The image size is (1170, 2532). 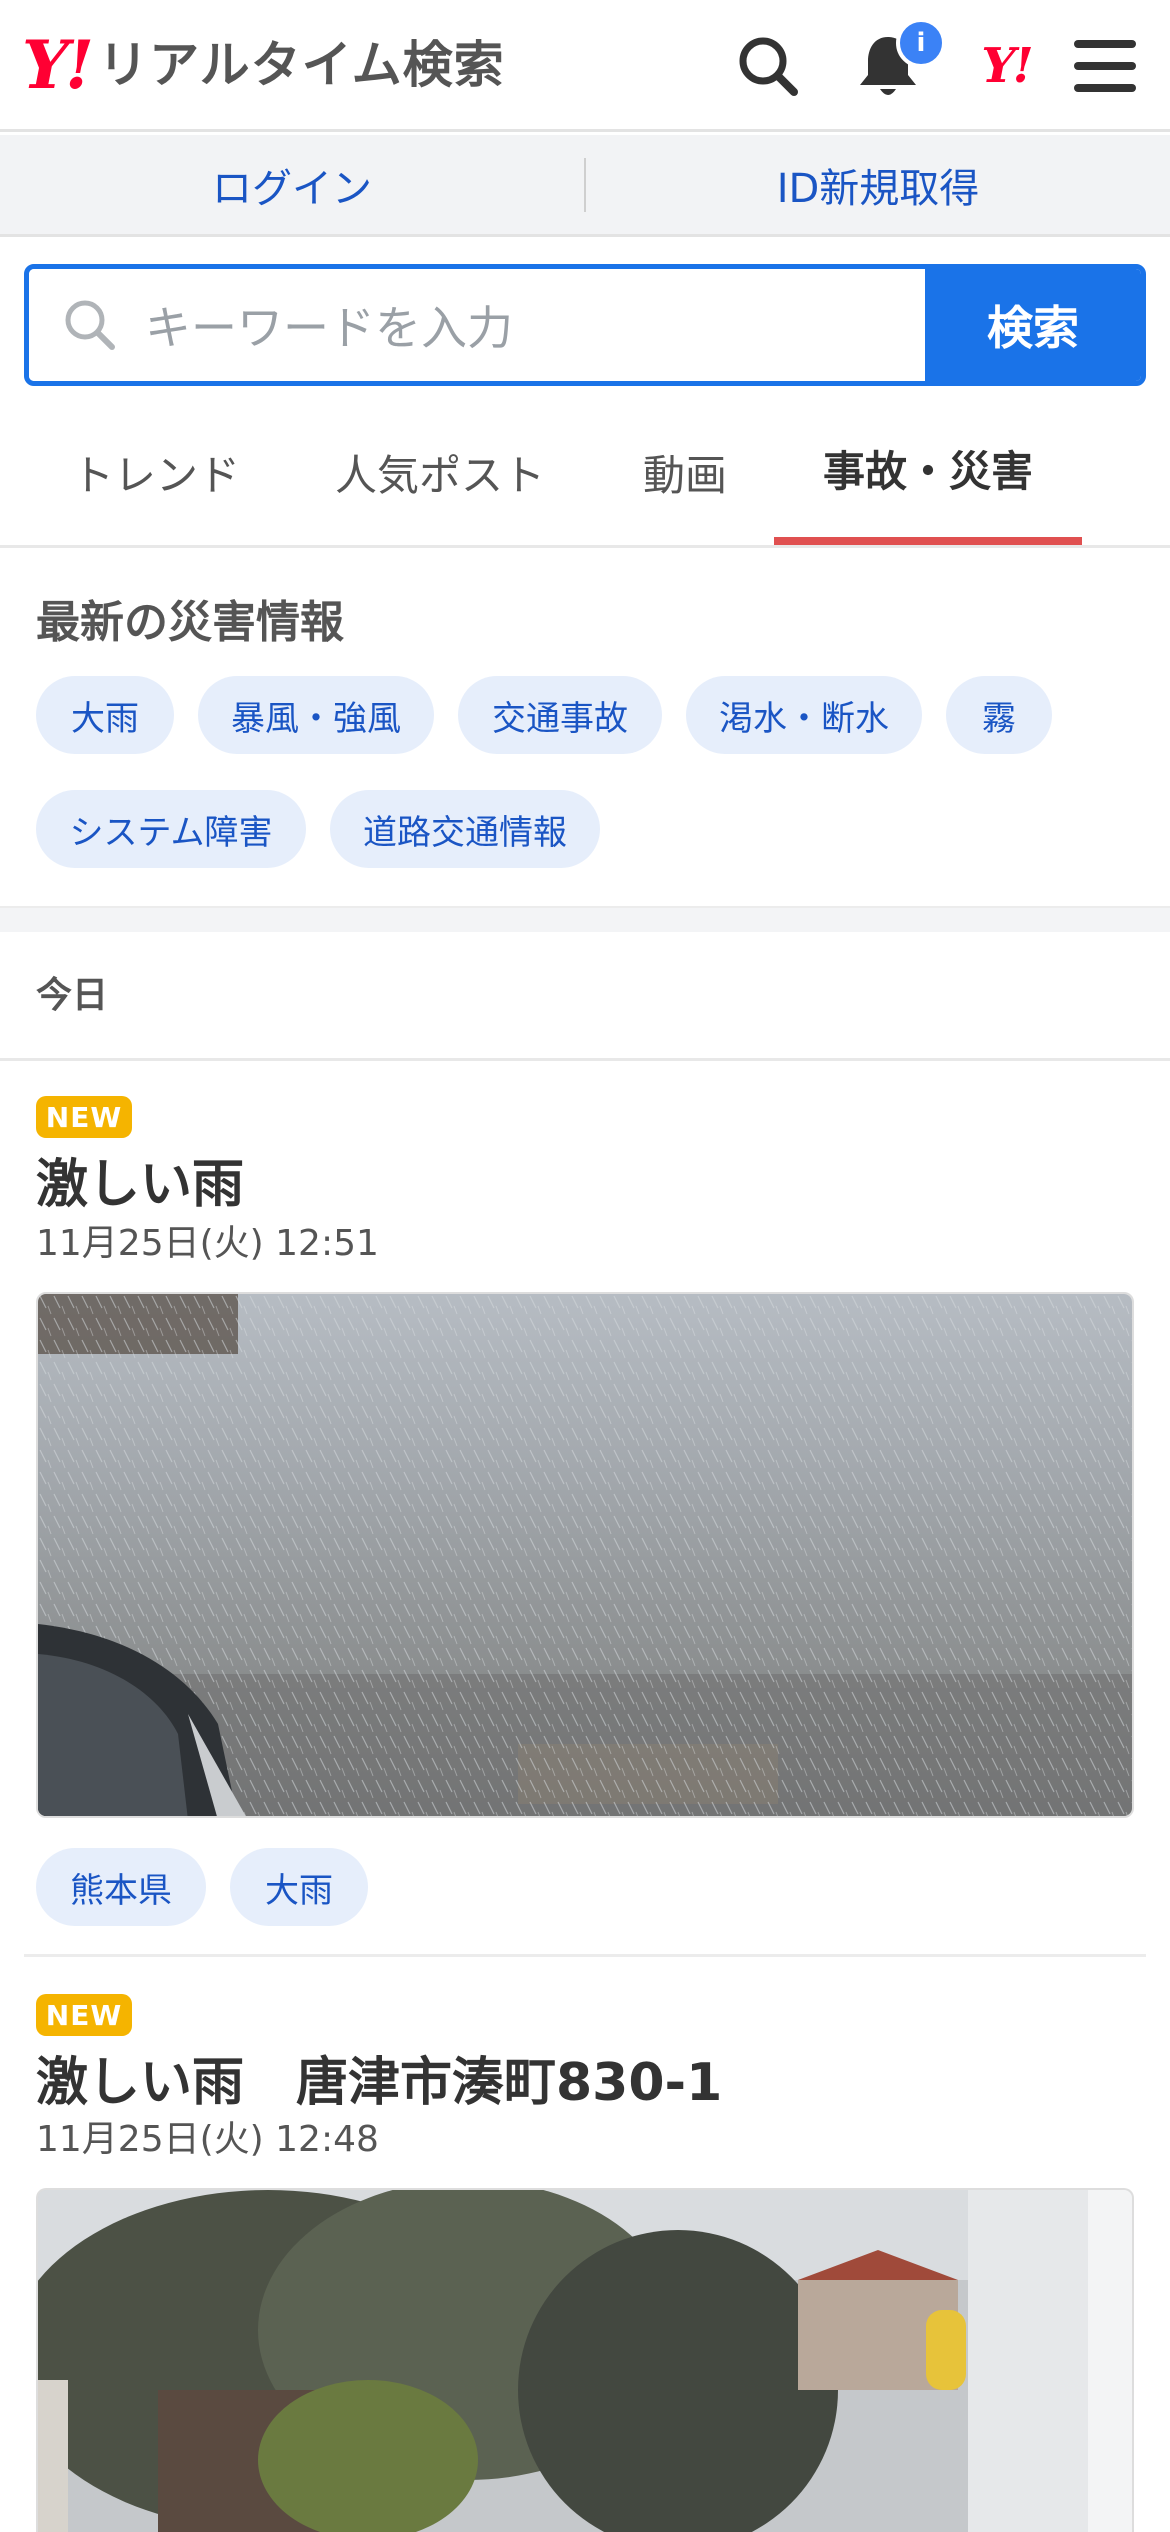 I want to click on search-placeholder: キーワードを入力, so click(x=329, y=328).